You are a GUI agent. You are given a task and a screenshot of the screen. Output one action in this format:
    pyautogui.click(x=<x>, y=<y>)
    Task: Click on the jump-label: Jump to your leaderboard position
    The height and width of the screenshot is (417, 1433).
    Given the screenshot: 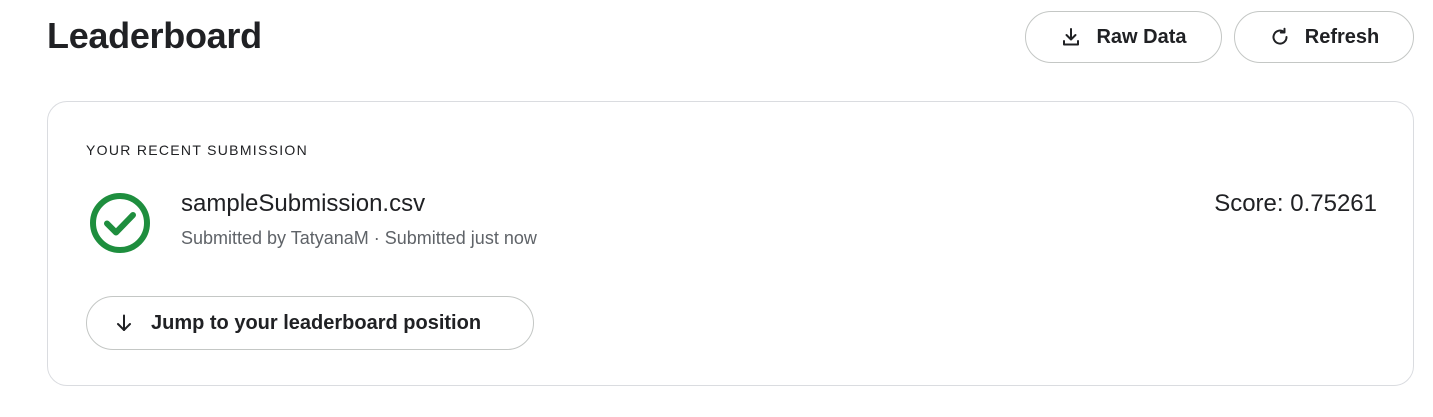 What is the action you would take?
    pyautogui.click(x=316, y=322)
    